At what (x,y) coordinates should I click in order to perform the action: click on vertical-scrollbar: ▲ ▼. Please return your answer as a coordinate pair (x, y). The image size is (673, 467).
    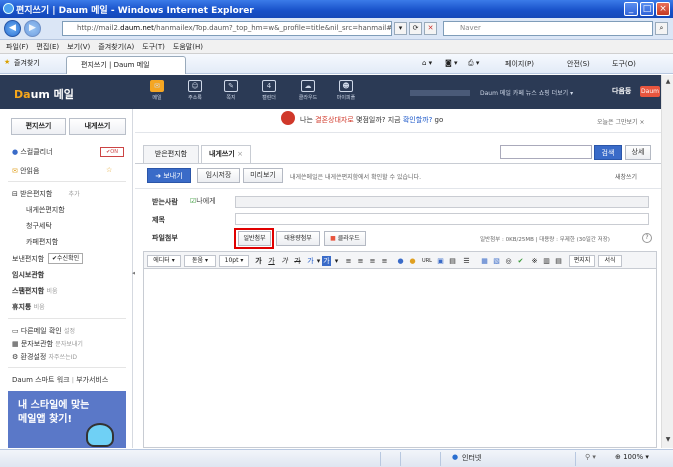
    Looking at the image, I should click on (667, 261).